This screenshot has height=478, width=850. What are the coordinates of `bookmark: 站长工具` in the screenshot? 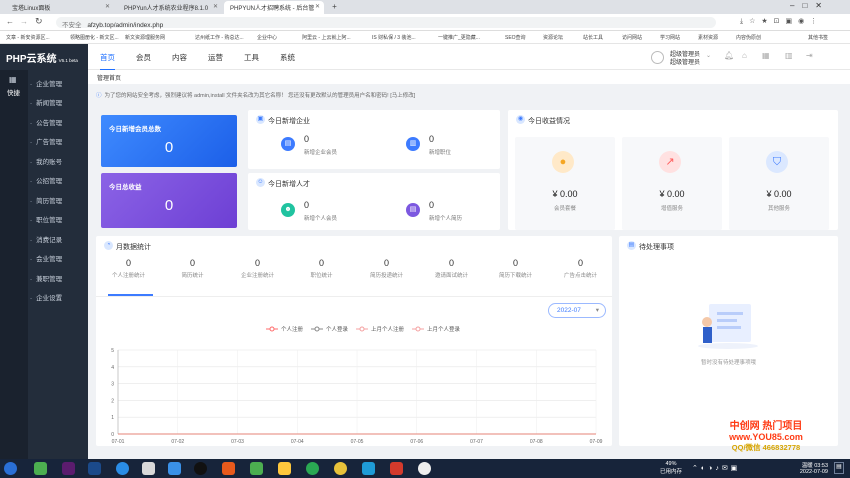 It's located at (593, 37).